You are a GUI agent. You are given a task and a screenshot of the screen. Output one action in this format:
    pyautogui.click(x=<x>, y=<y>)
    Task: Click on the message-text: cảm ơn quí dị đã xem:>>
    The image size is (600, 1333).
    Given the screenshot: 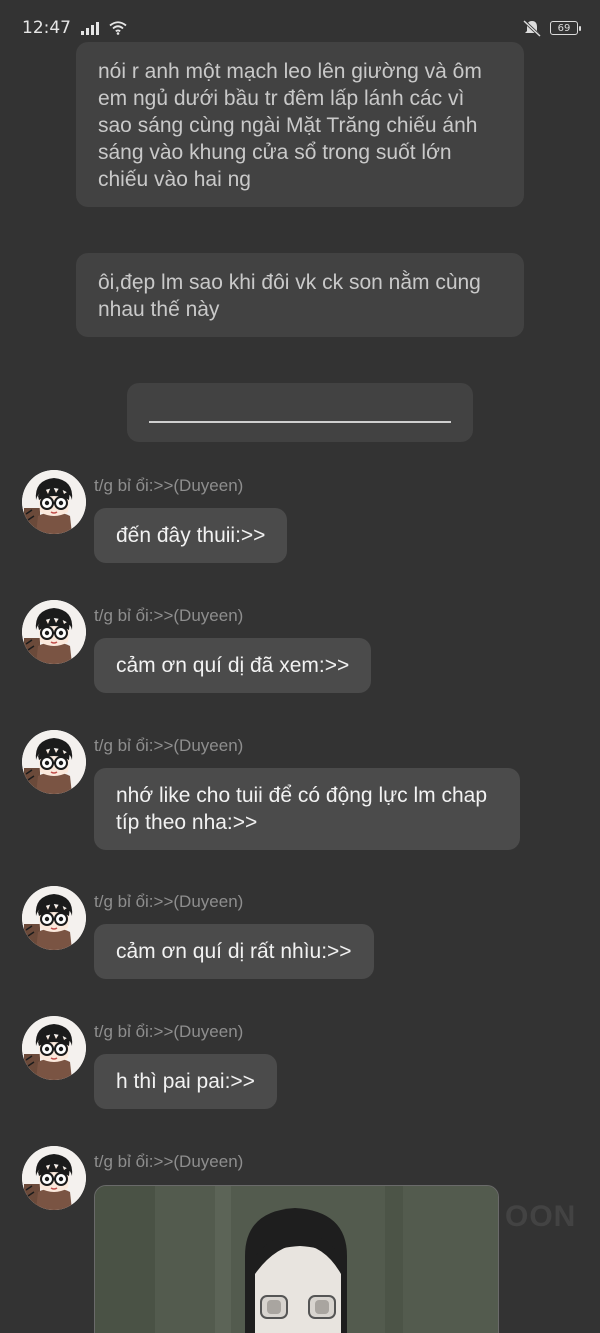 What is the action you would take?
    pyautogui.click(x=233, y=665)
    